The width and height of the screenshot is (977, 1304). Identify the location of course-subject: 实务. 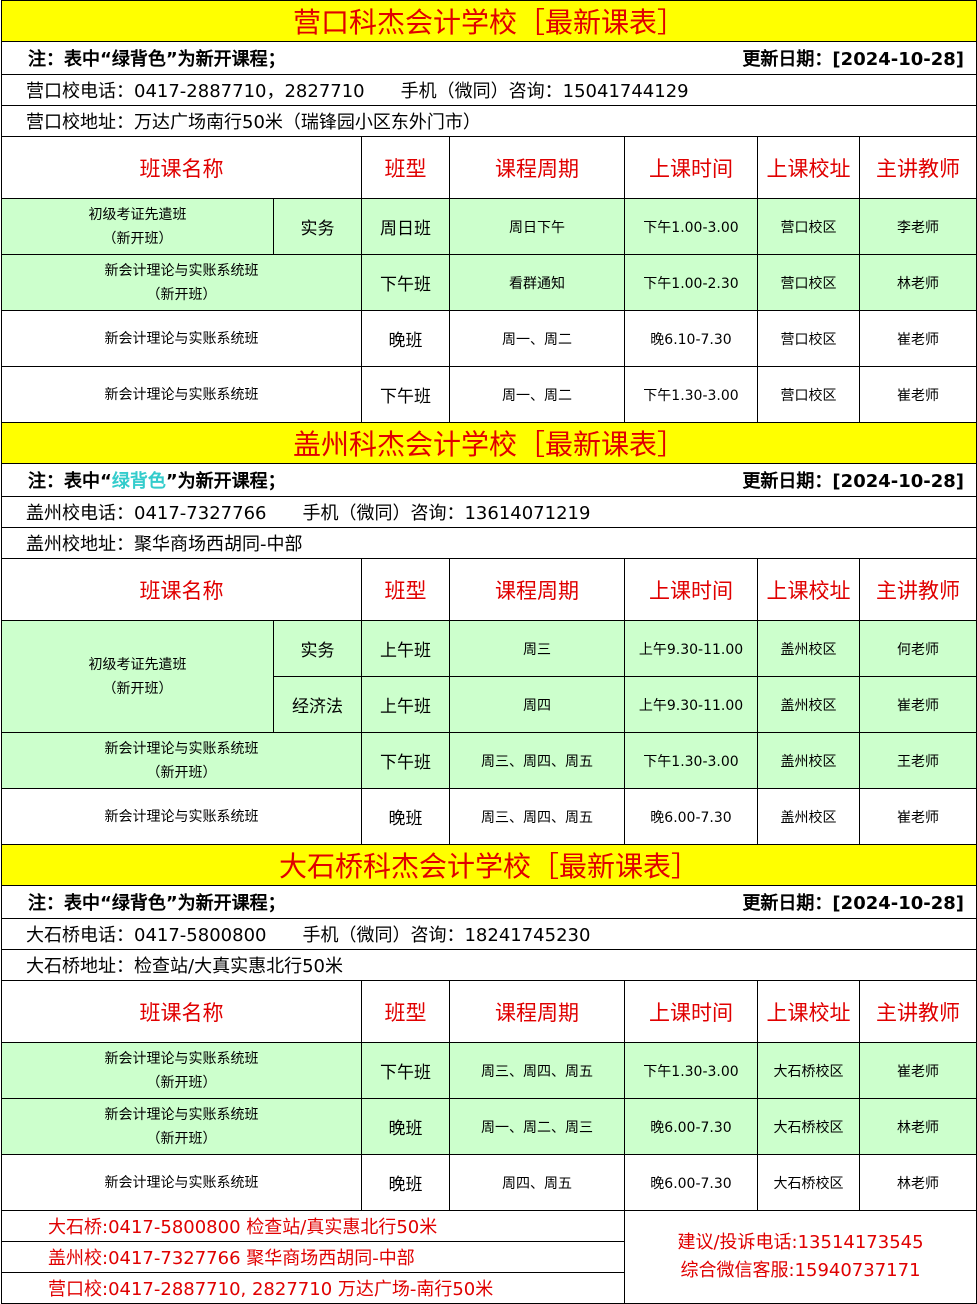
(317, 226).